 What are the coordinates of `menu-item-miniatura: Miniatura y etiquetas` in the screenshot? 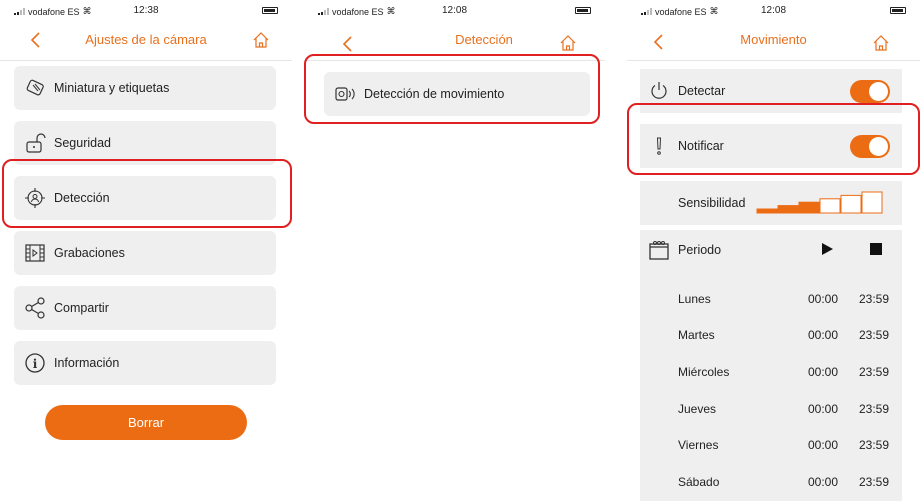 It's located at (145, 88).